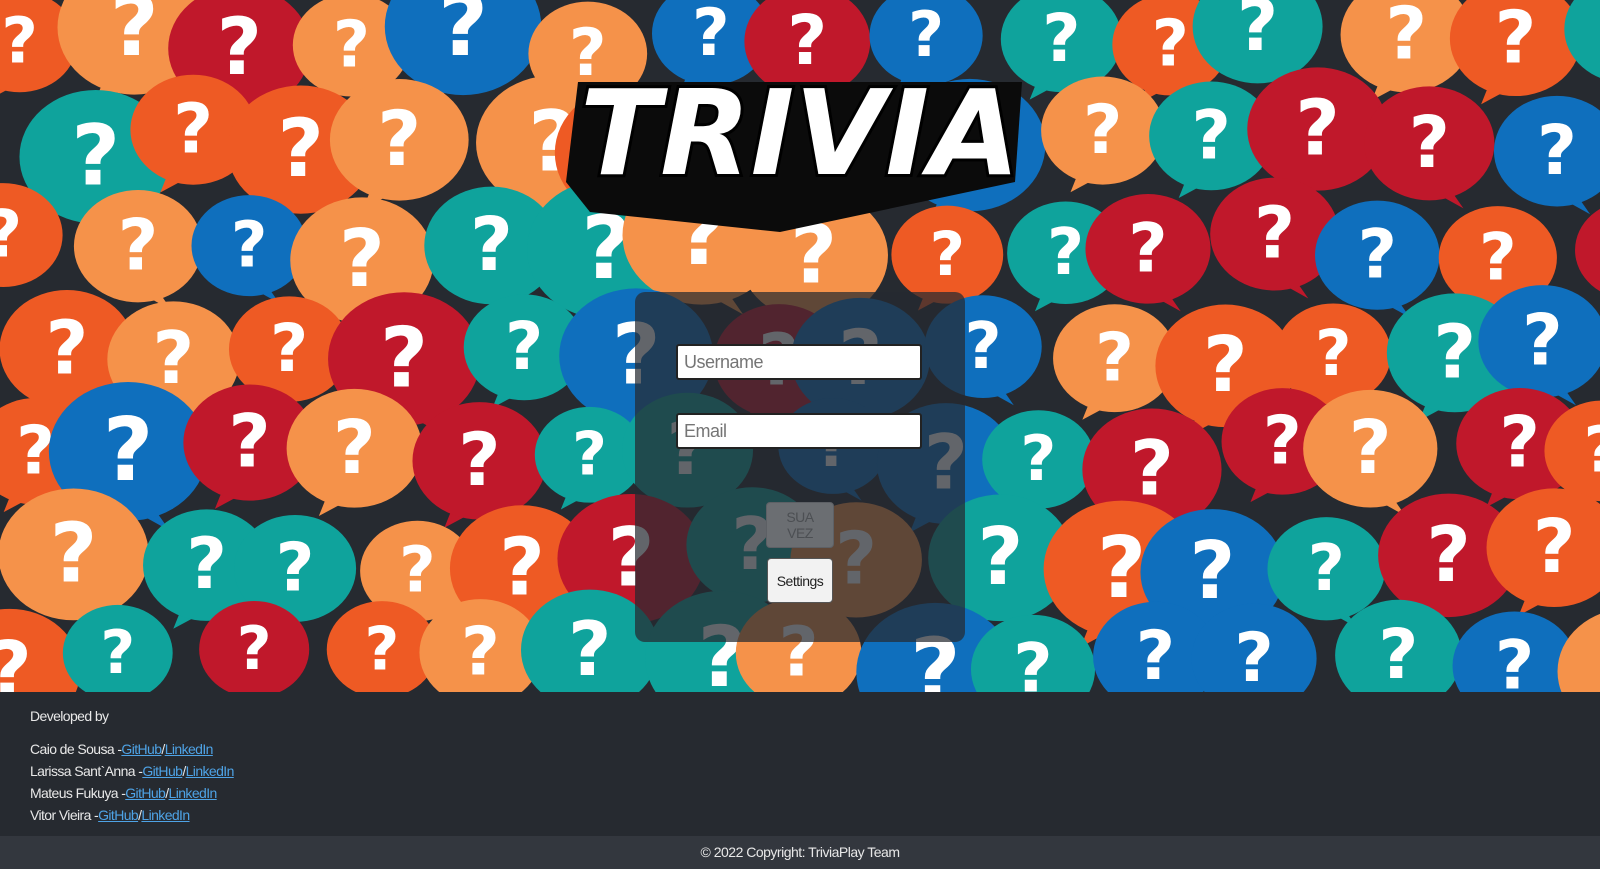  Describe the element at coordinates (800, 525) in the screenshot. I see `play-button: SUA VEZ` at that location.